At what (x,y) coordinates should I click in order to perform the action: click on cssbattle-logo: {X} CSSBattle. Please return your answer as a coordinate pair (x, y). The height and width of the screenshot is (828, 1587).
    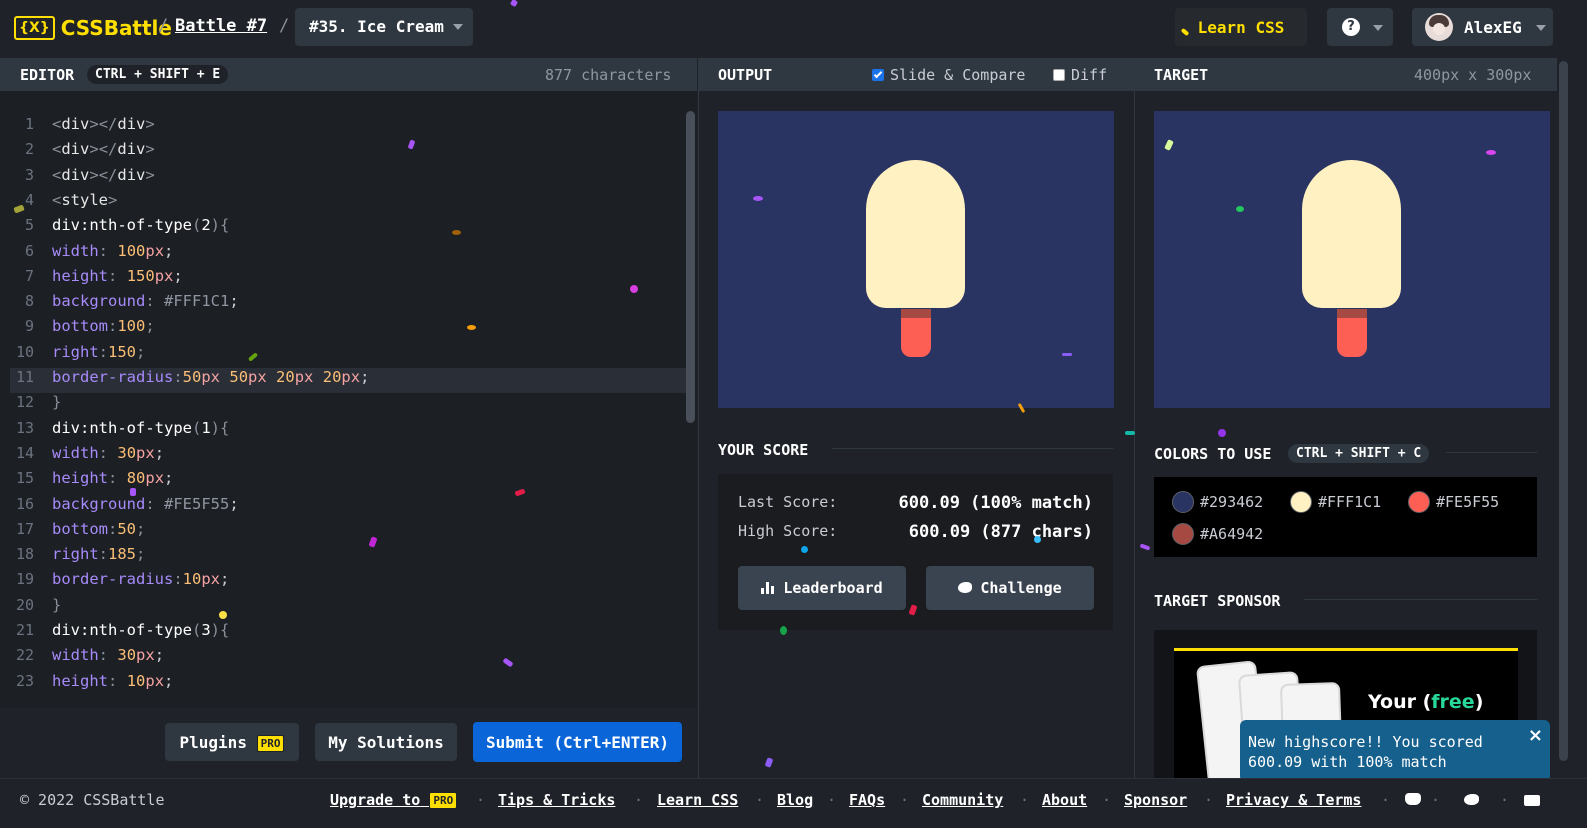
    Looking at the image, I should click on (93, 28).